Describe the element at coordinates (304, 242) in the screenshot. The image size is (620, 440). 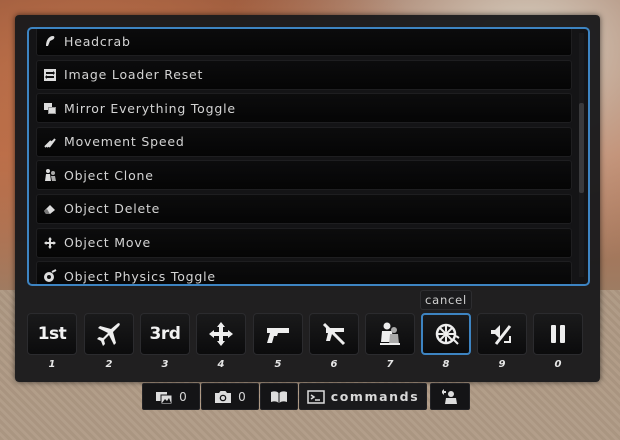
I see `command-item-object-move: Object Move` at that location.